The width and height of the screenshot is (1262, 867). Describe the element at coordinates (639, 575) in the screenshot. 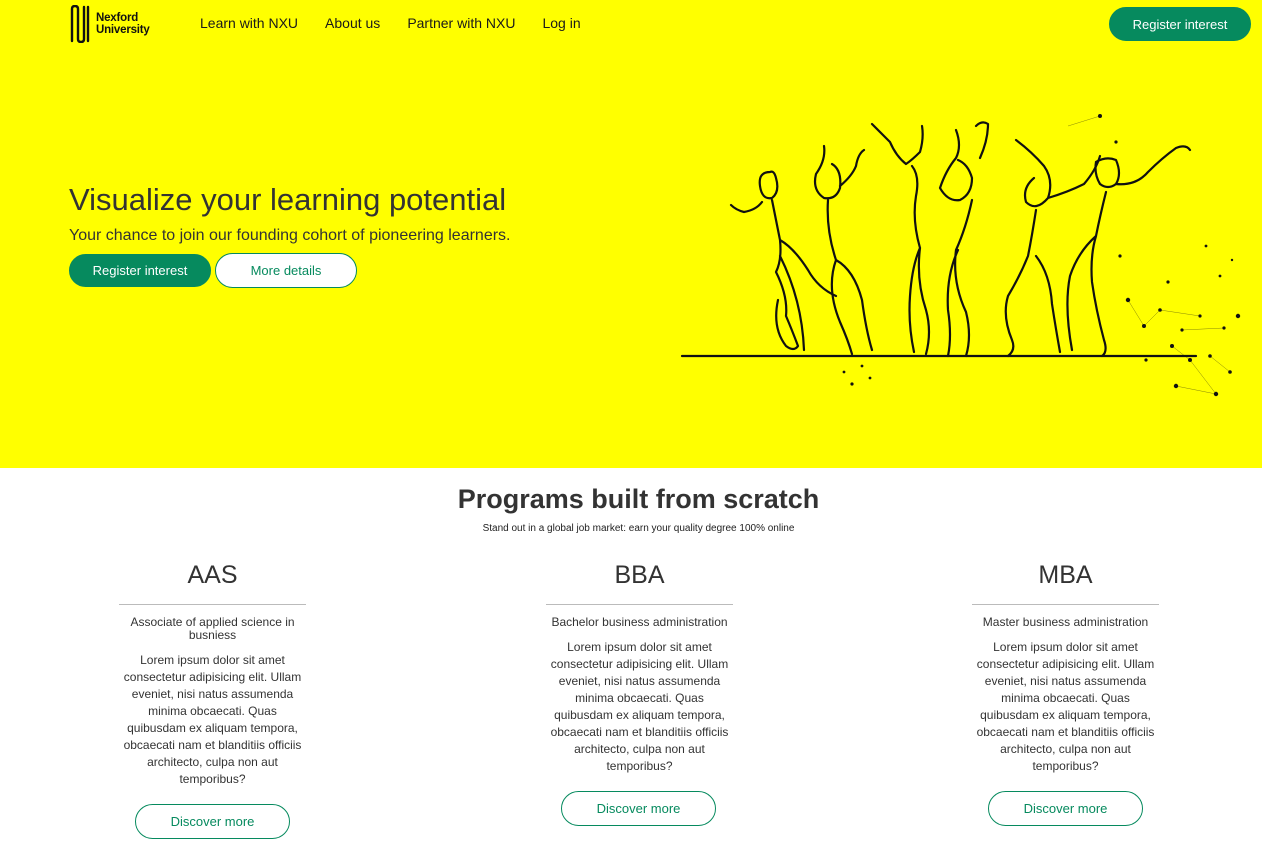

I see `program-code: BBA` at that location.